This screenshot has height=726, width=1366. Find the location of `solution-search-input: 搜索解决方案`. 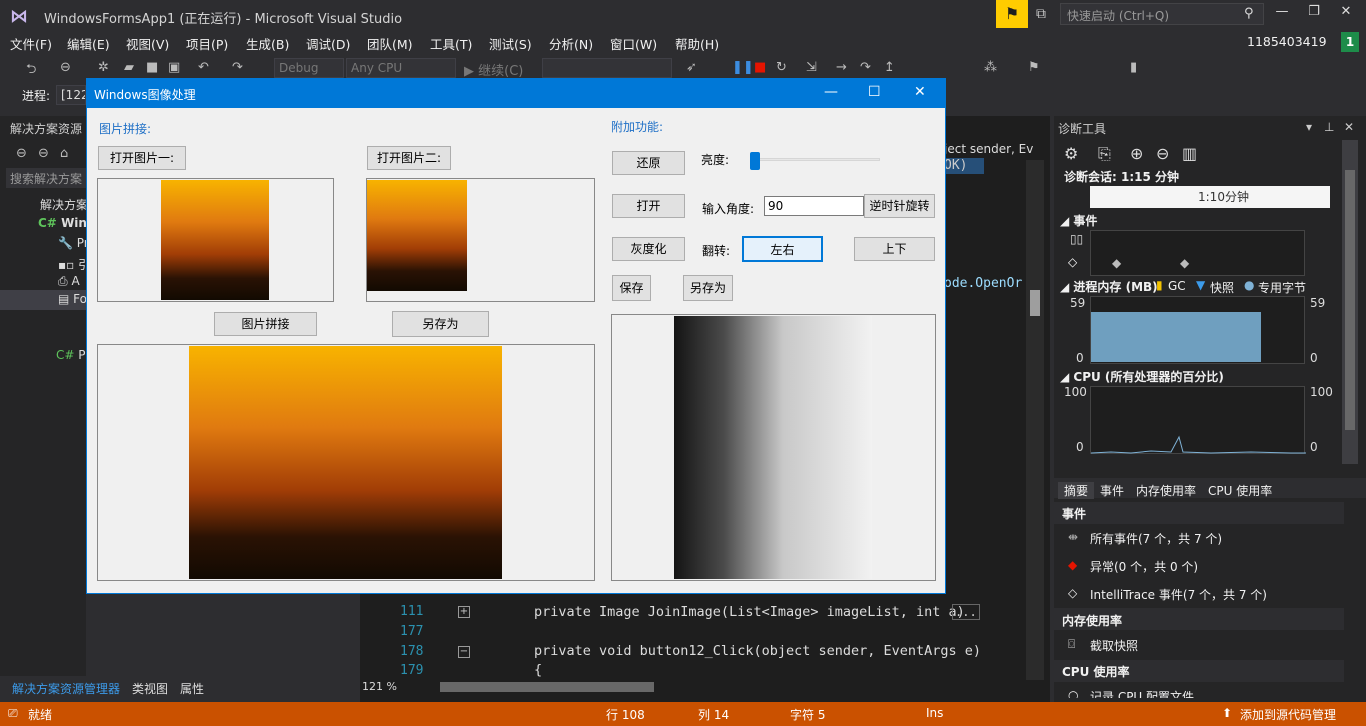

solution-search-input: 搜索解决方案 is located at coordinates (46, 178).